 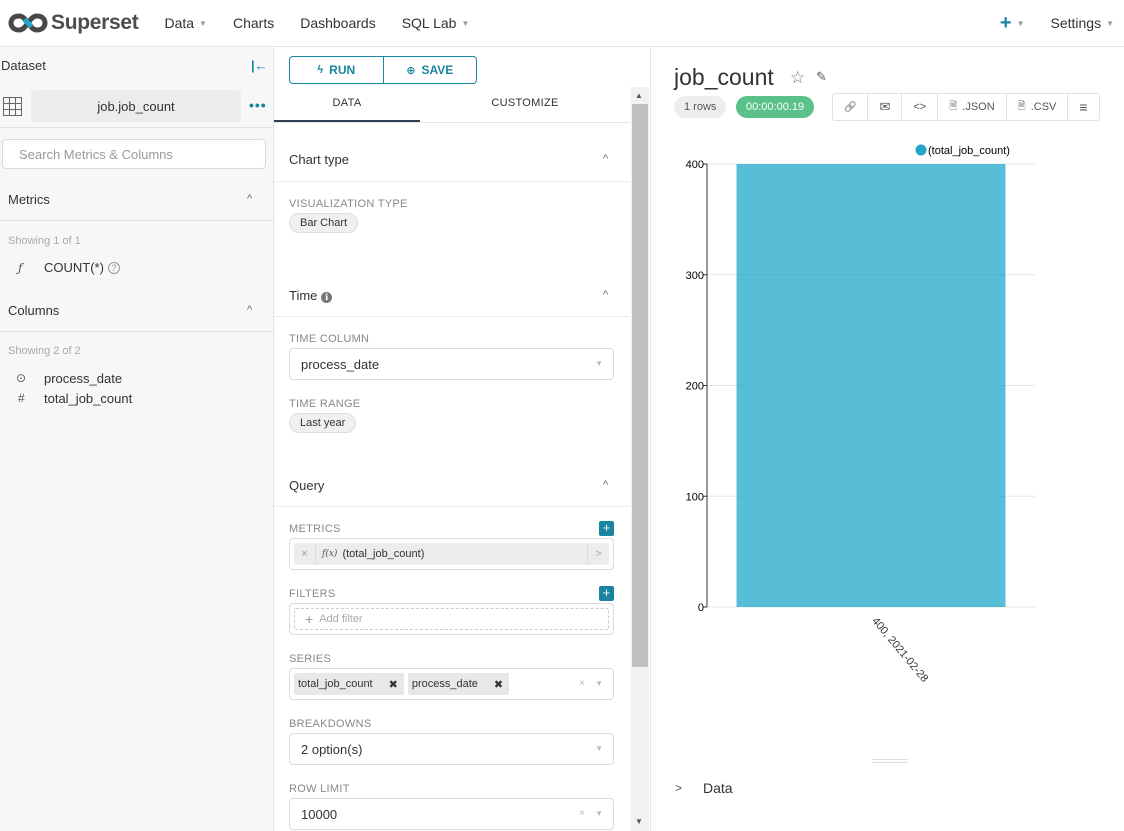 What do you see at coordinates (21, 378) in the screenshot?
I see `clock-icon: ⊙` at bounding box center [21, 378].